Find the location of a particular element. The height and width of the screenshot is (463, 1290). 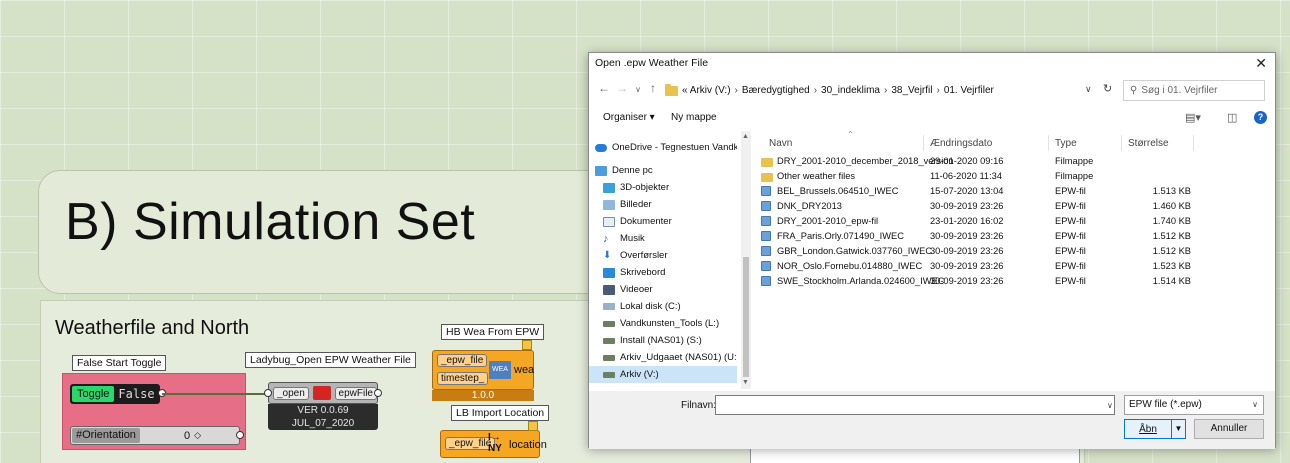

nav-item-label: Overførsler is located at coordinates (644, 255).